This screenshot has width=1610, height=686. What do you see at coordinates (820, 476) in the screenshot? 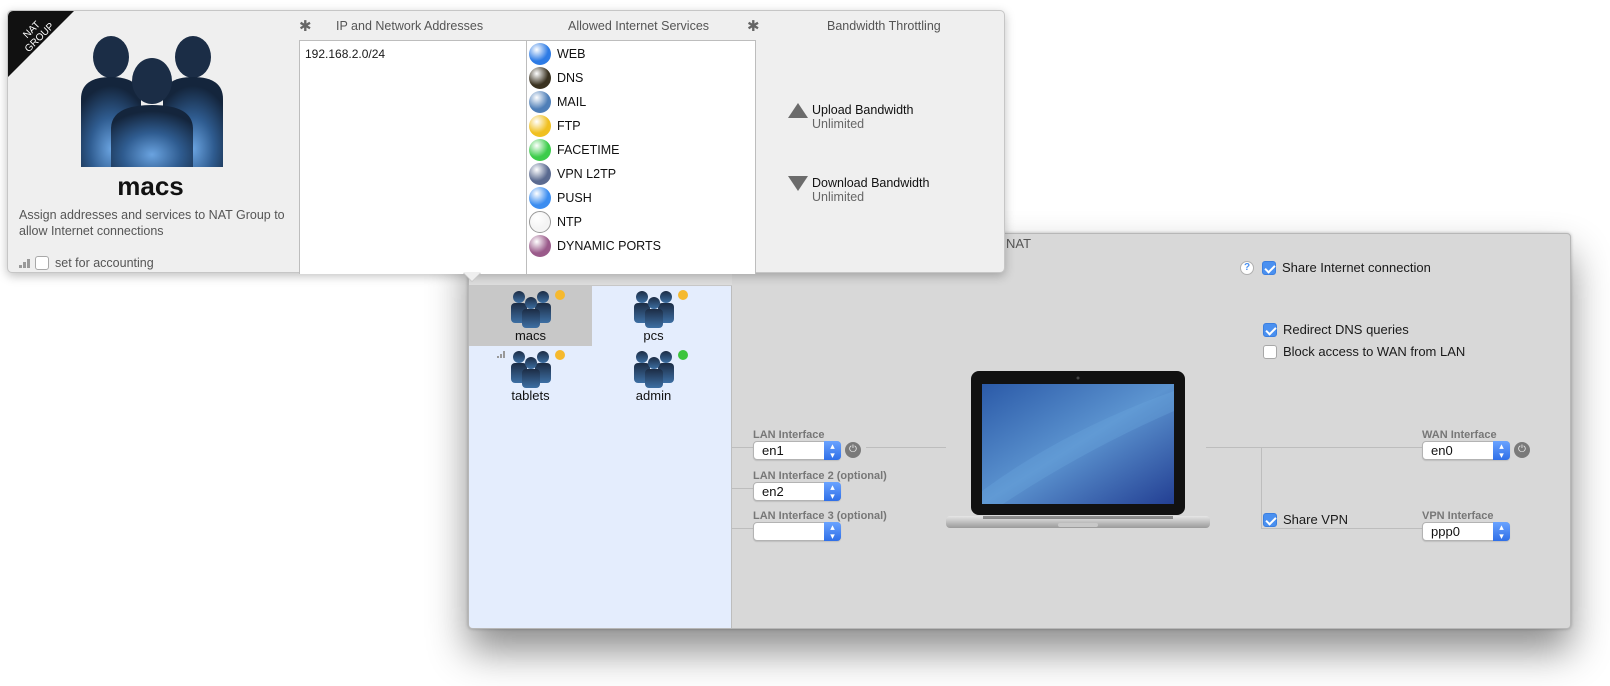
I see `lan2-label: LAN Interface 2 (optional)` at bounding box center [820, 476].